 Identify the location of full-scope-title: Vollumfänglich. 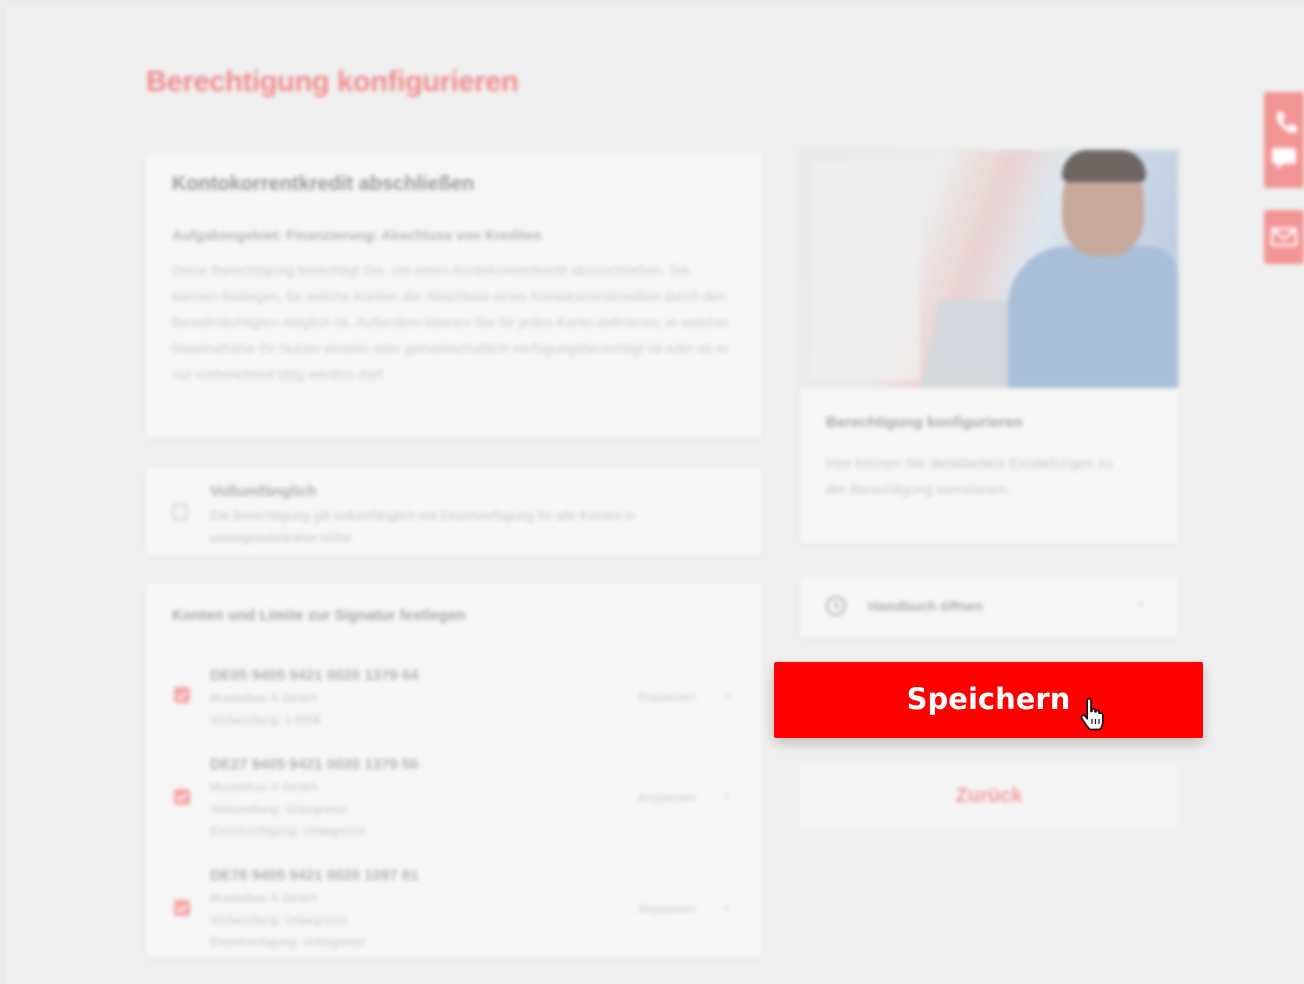
(263, 491).